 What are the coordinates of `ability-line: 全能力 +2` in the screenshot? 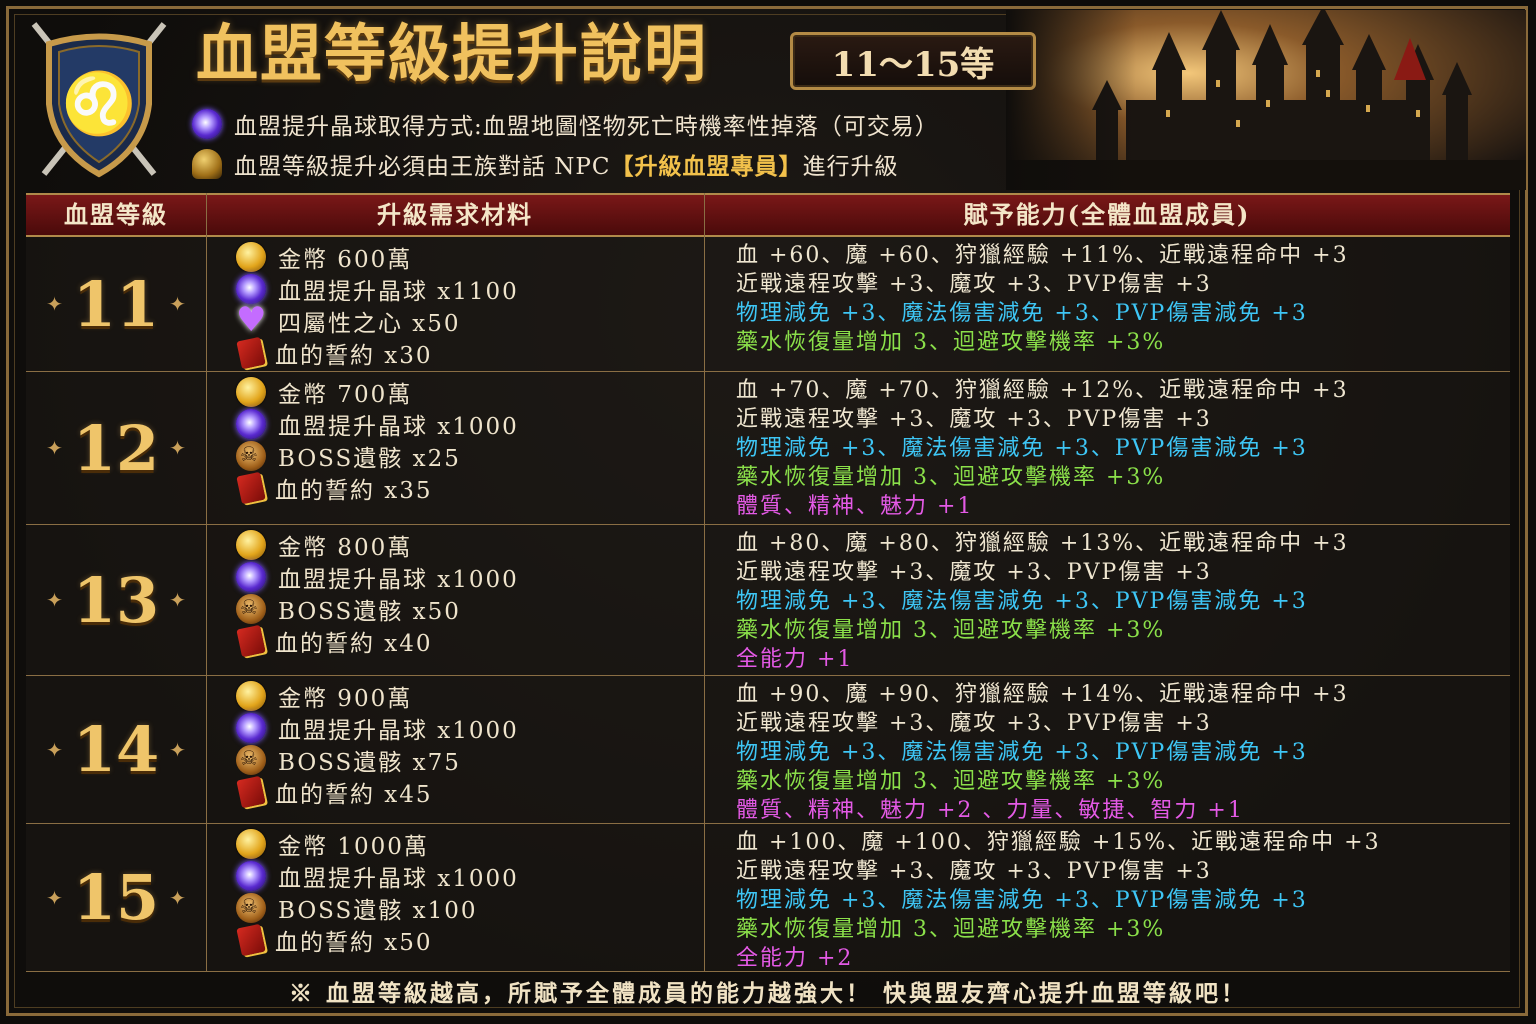 It's located at (795, 958).